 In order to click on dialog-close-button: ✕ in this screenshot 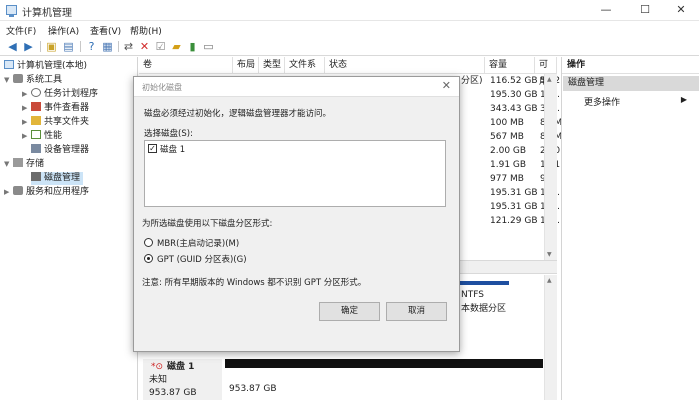, I will do `click(446, 85)`.